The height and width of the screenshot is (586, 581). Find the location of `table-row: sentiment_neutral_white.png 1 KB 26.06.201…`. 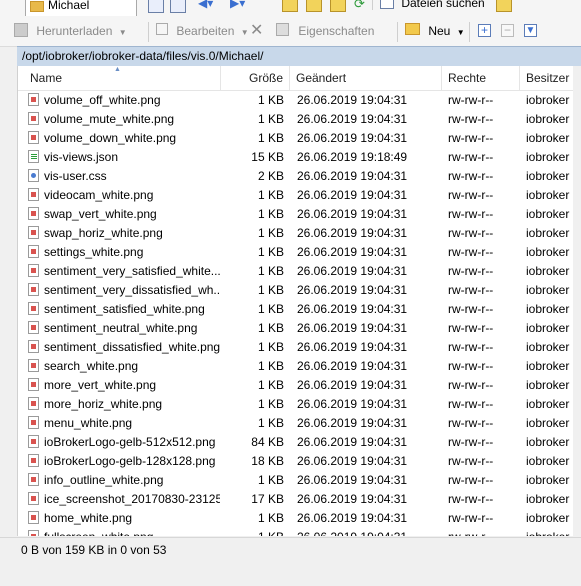

table-row: sentiment_neutral_white.png 1 KB 26.06.201… is located at coordinates (299, 328).